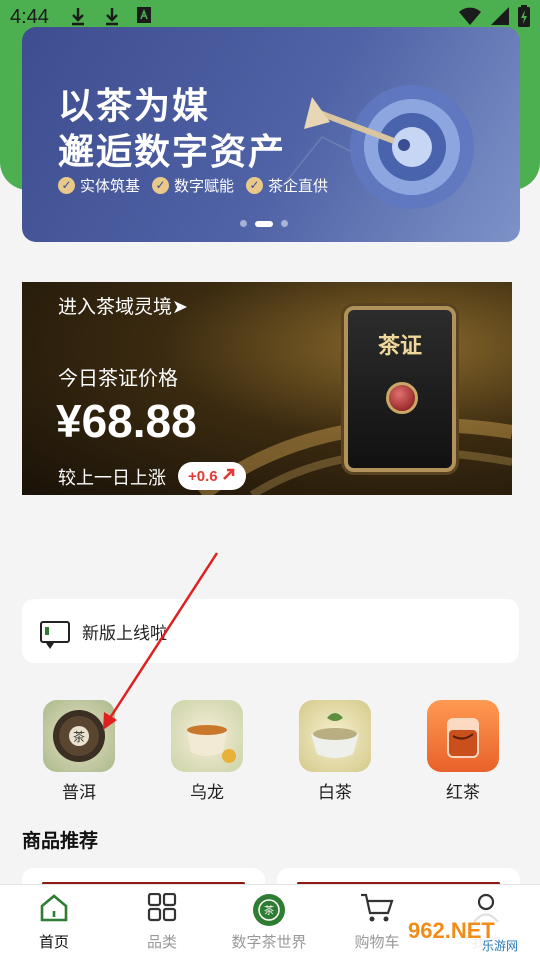  I want to click on banner-feature: ✓ 实体筑基, so click(99, 185).